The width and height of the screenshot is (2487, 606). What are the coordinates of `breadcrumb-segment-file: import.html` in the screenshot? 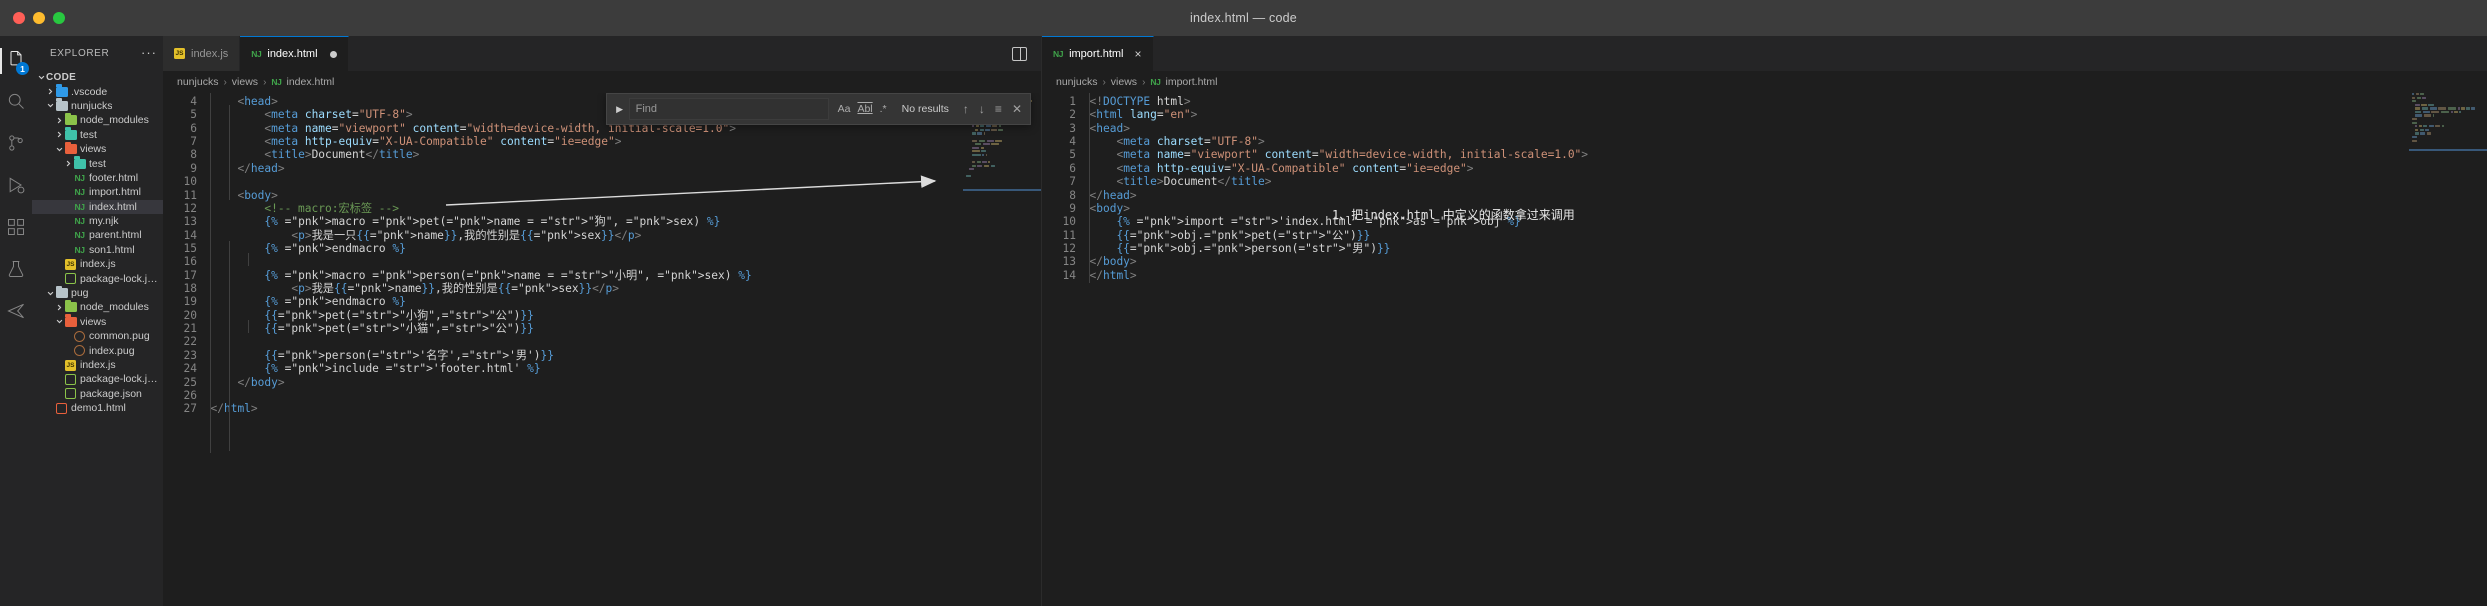 It's located at (1191, 82).